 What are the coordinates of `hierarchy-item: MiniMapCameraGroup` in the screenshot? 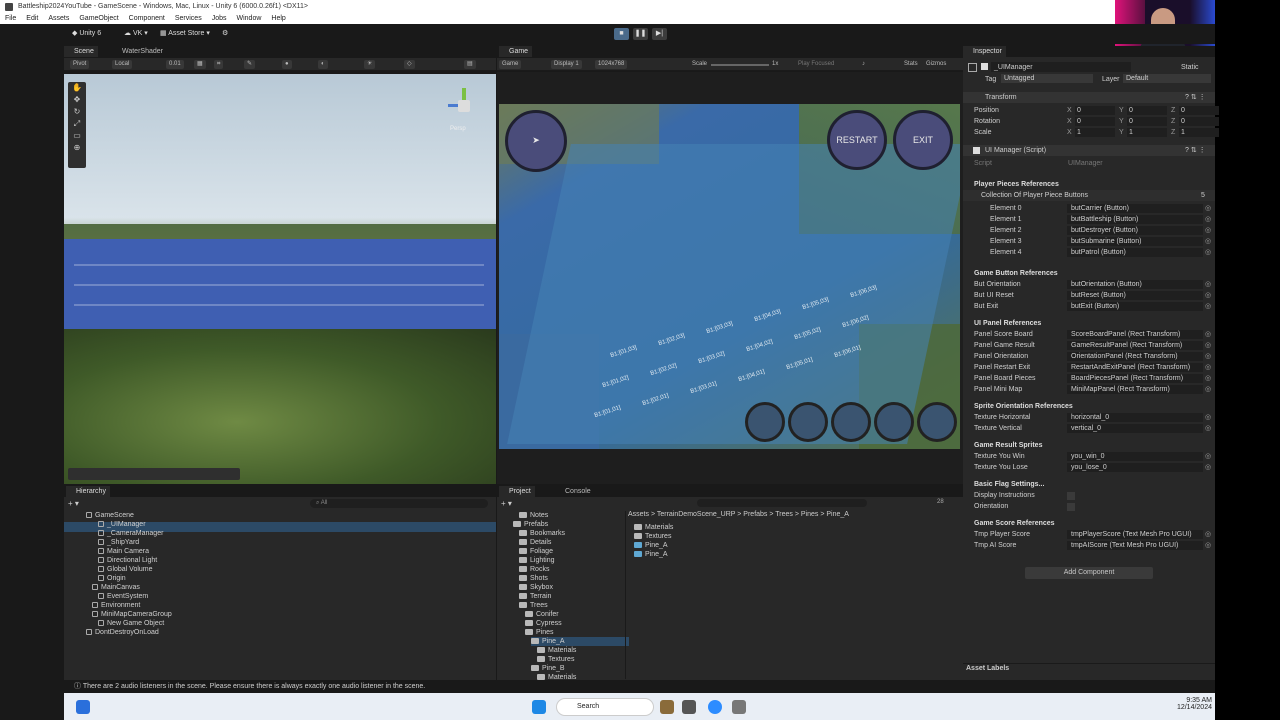 It's located at (132, 614).